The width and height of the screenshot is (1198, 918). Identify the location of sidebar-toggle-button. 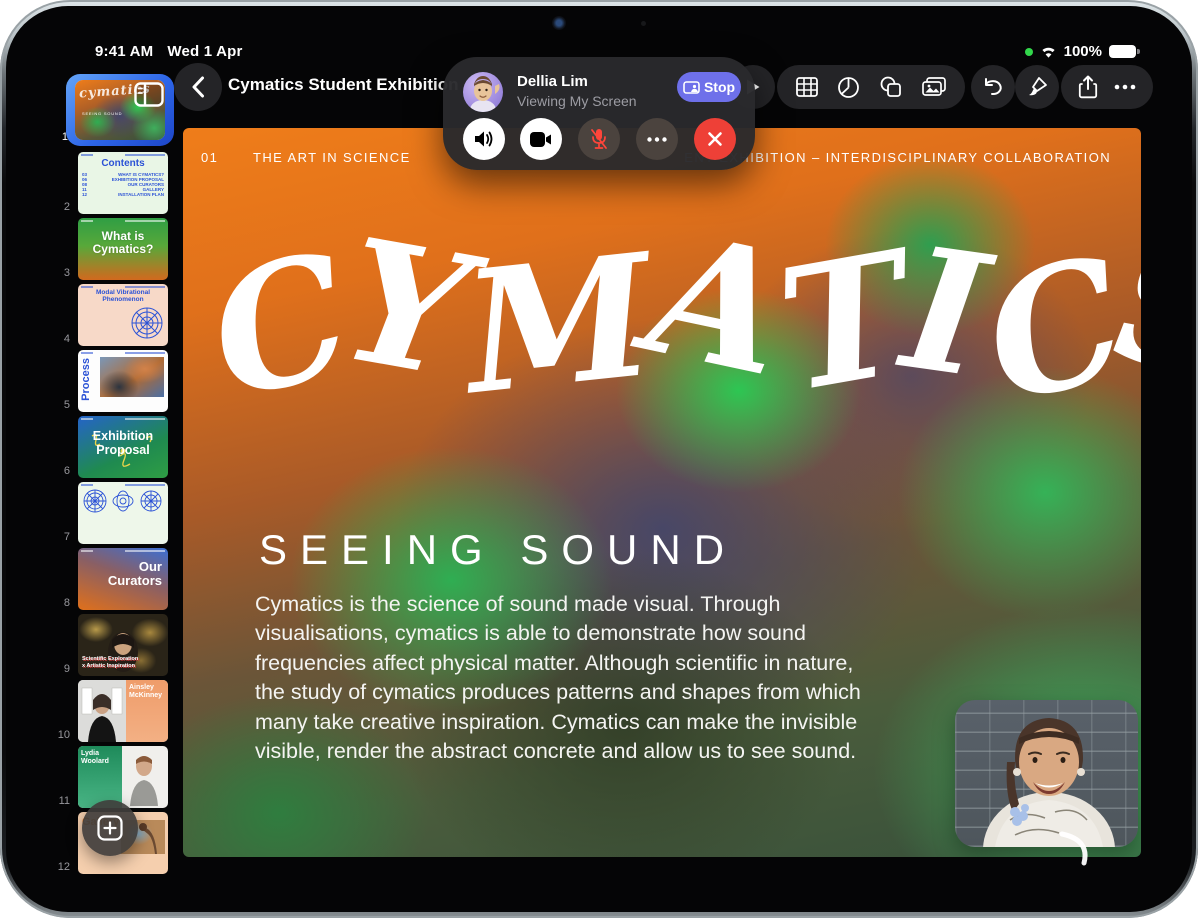
(149, 97).